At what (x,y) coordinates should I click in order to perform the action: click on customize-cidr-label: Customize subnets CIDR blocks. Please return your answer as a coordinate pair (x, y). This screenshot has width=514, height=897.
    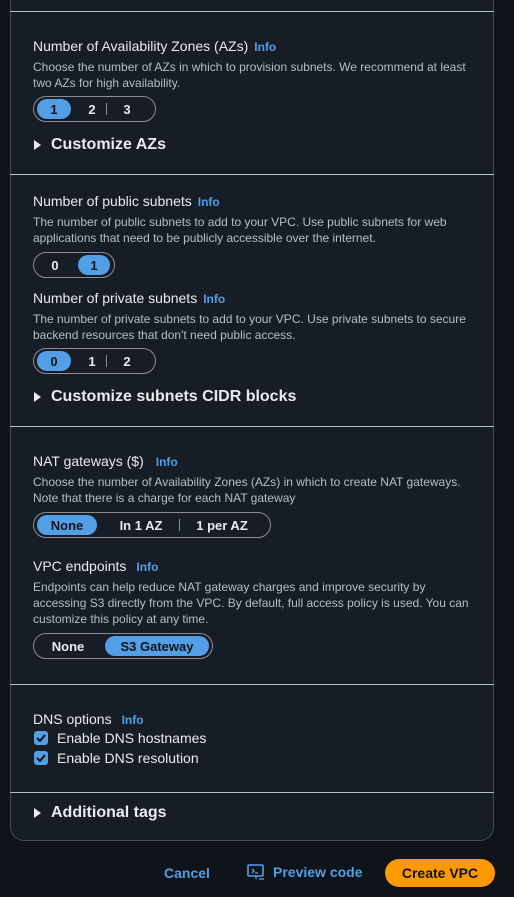
    Looking at the image, I should click on (174, 396).